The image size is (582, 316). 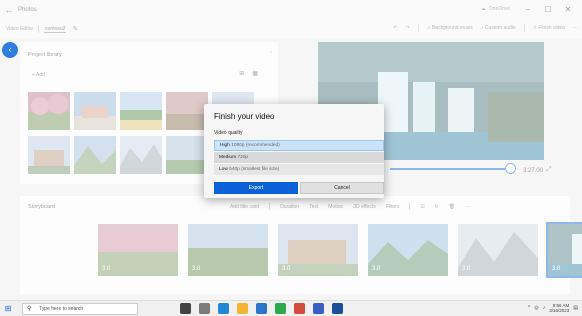 I want to click on app-title: Photos, so click(x=27, y=10).